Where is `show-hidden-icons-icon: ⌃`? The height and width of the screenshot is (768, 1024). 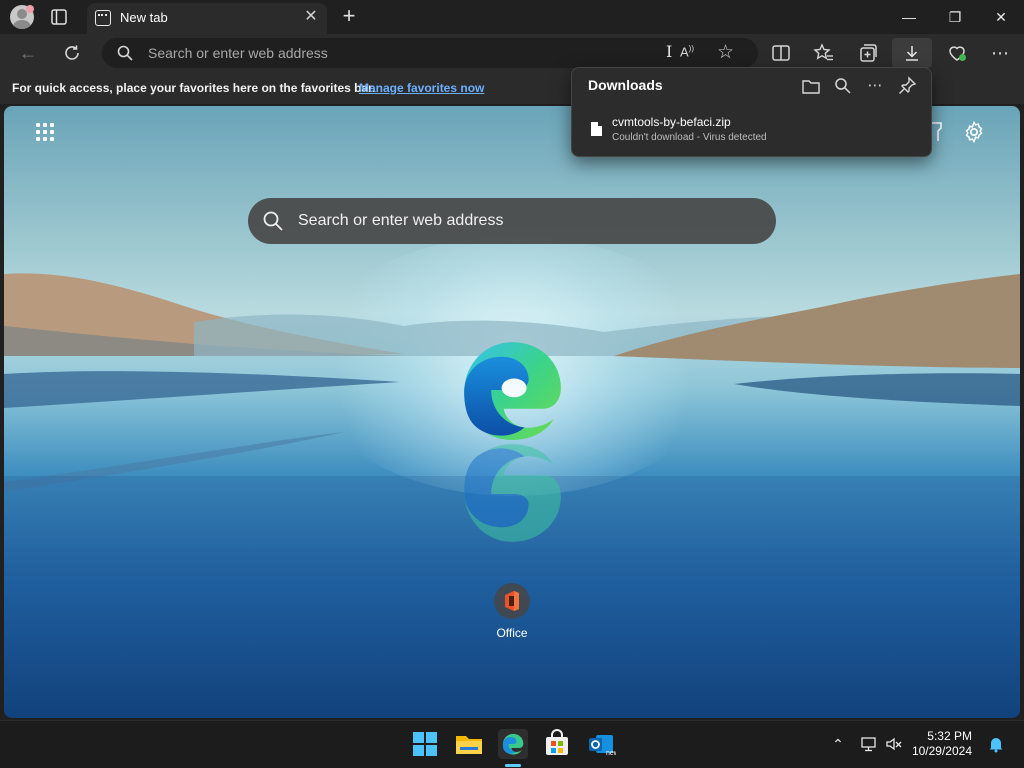 show-hidden-icons-icon: ⌃ is located at coordinates (838, 744).